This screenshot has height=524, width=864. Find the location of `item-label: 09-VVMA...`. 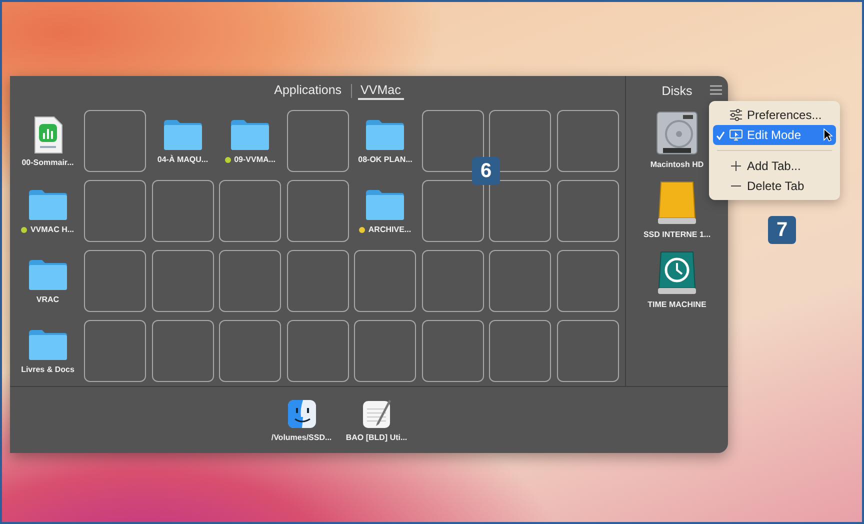

item-label: 09-VVMA... is located at coordinates (250, 159).